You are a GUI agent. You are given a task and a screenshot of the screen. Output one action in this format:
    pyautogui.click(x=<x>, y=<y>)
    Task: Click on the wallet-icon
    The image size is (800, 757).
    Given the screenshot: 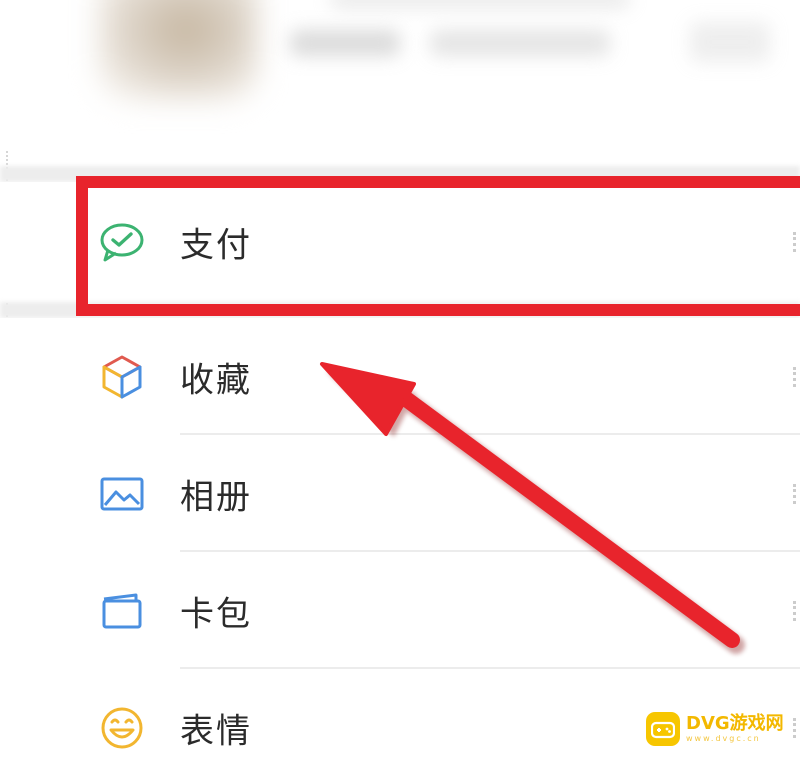 What is the action you would take?
    pyautogui.click(x=122, y=610)
    